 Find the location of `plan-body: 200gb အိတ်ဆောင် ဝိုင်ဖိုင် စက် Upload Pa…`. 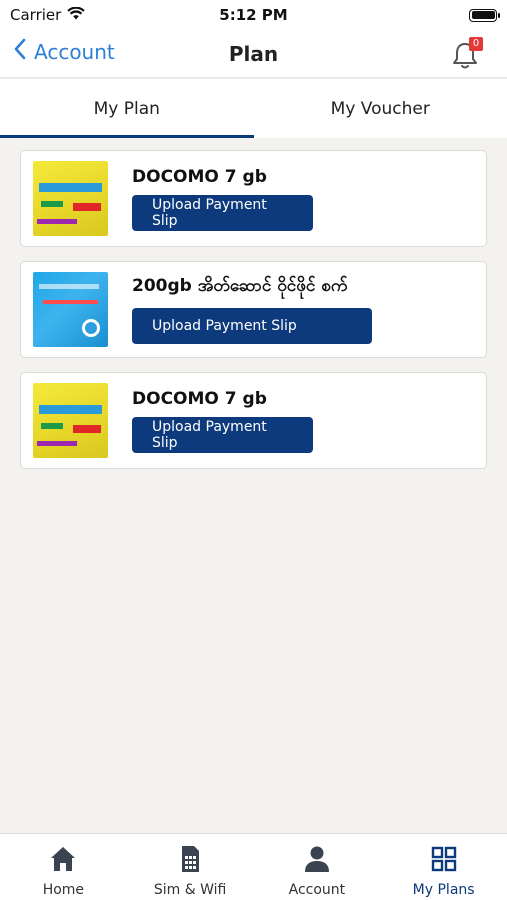

plan-body: 200gb အိတ်ဆောင် ဝိုင်ဖိုင် စက် Upload Pa… is located at coordinates (252, 309).